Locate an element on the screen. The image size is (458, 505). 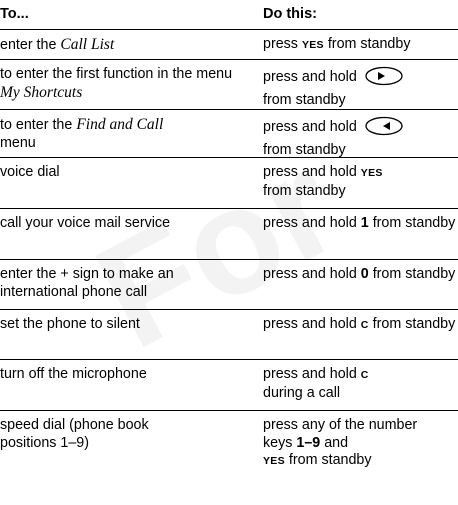
row-instruction: press and hold 0 from standby is located at coordinates (359, 274).